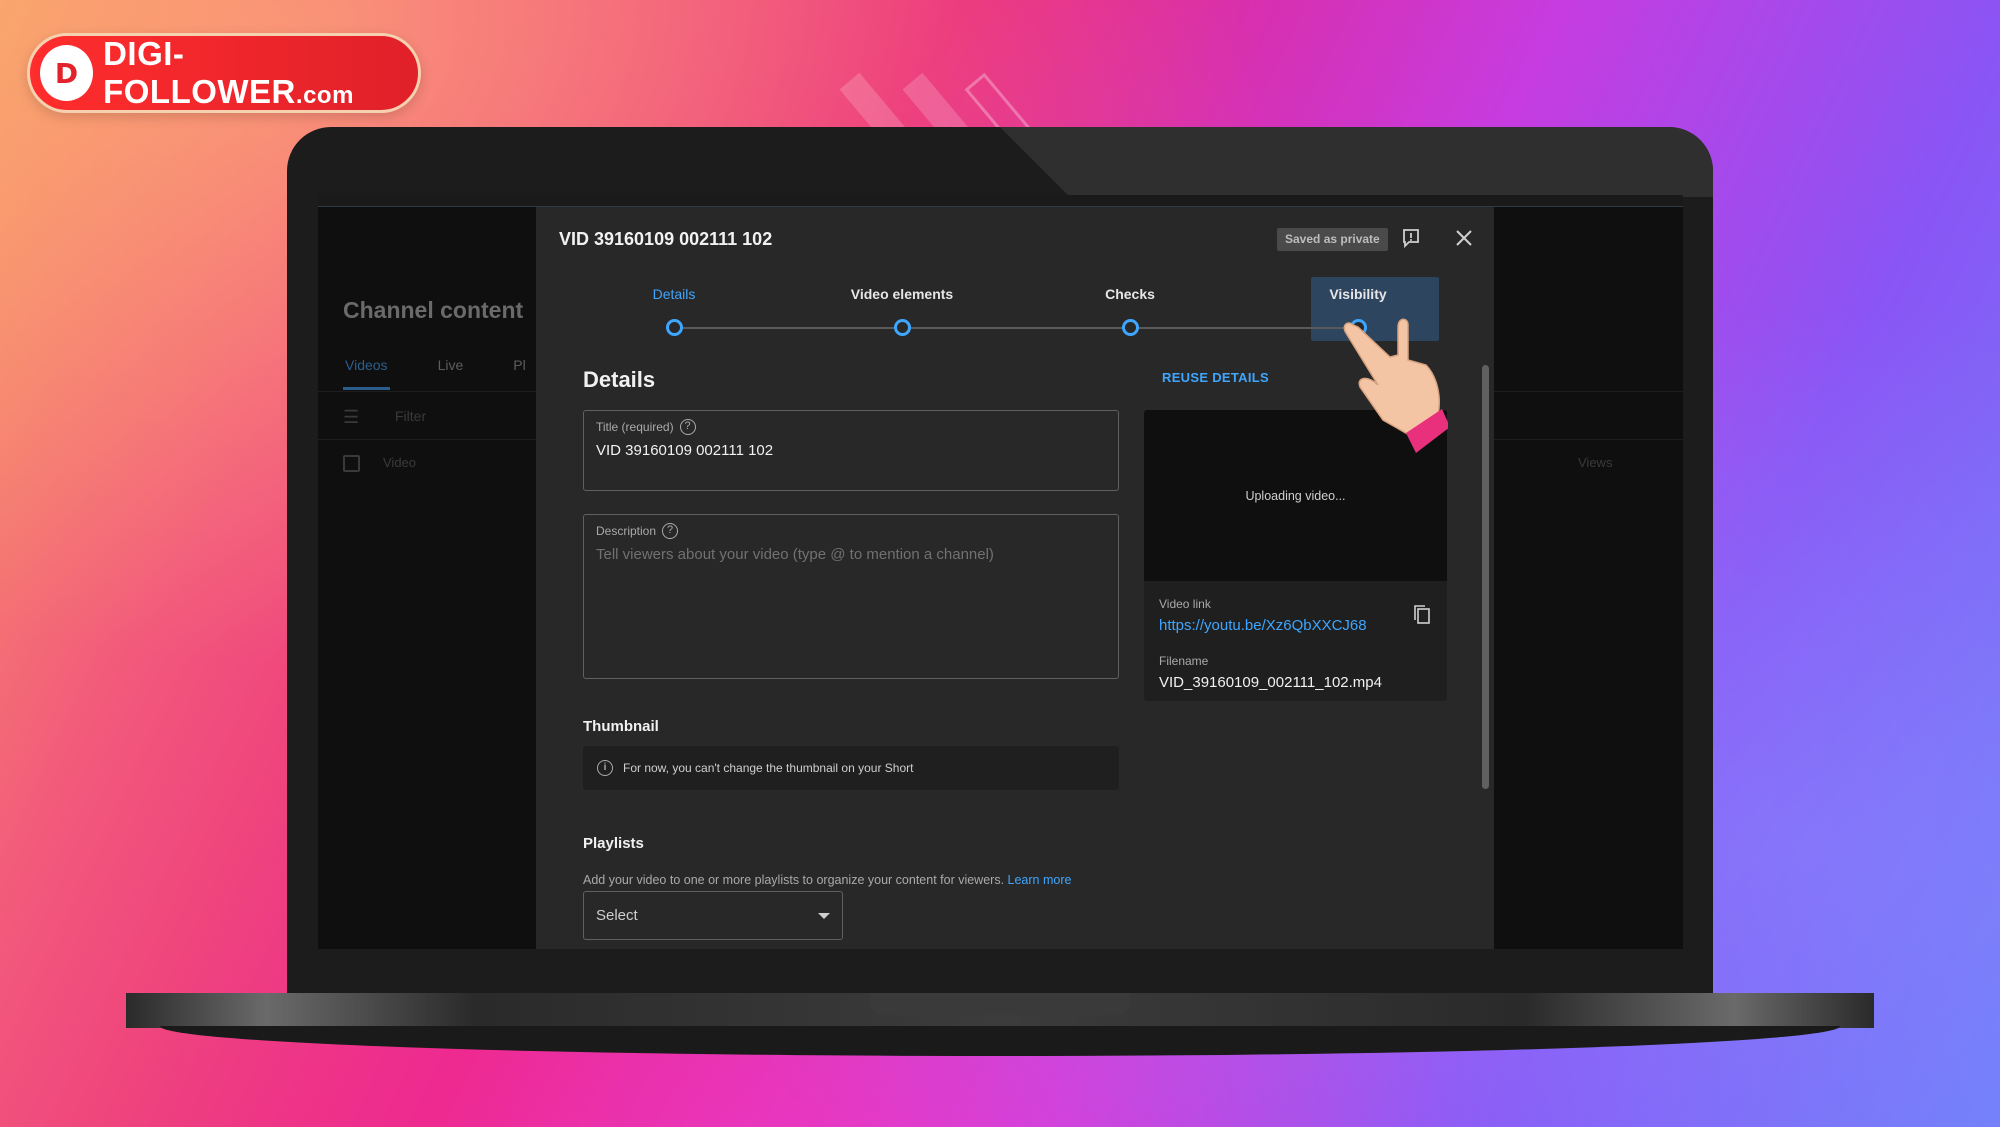  I want to click on step-label: Video elements, so click(902, 294).